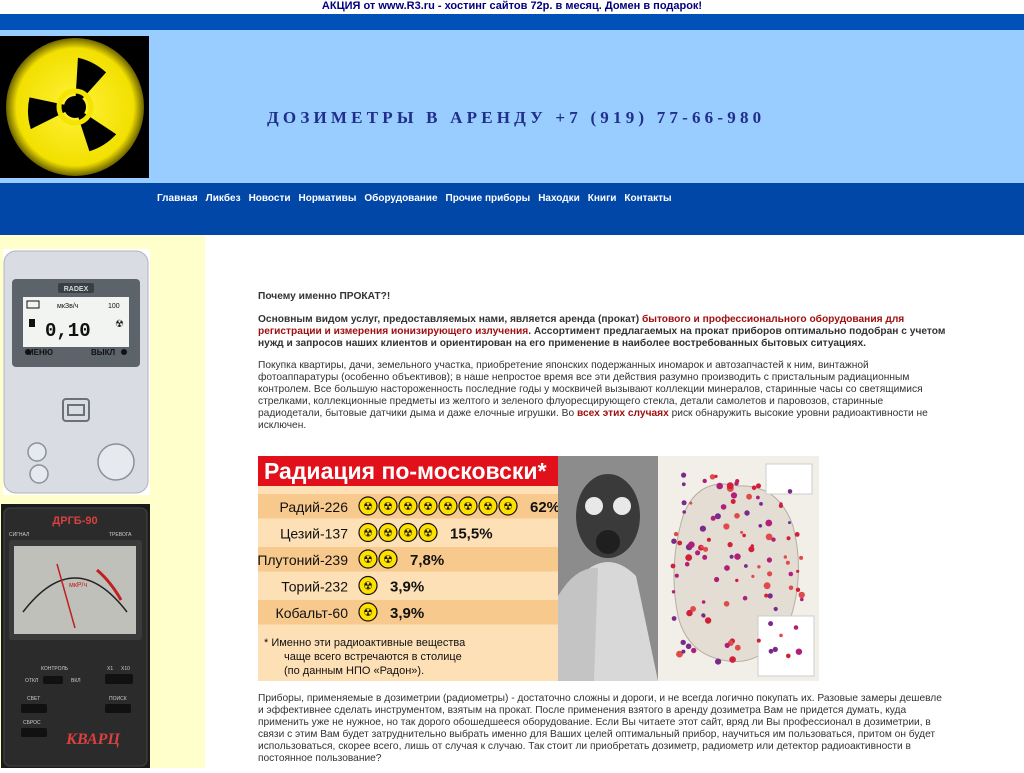 The width and height of the screenshot is (1024, 773). What do you see at coordinates (545, 507) in the screenshot?
I see `isotope-value: 62%` at bounding box center [545, 507].